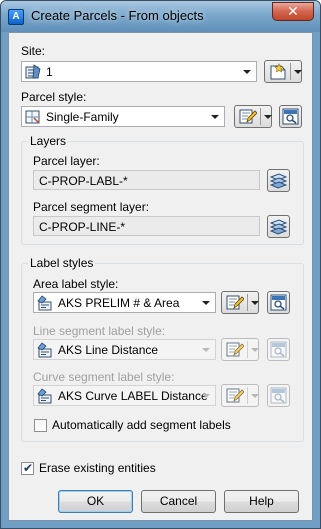 This screenshot has width=321, height=529. I want to click on auto-add-labels-checkbox, so click(40, 425).